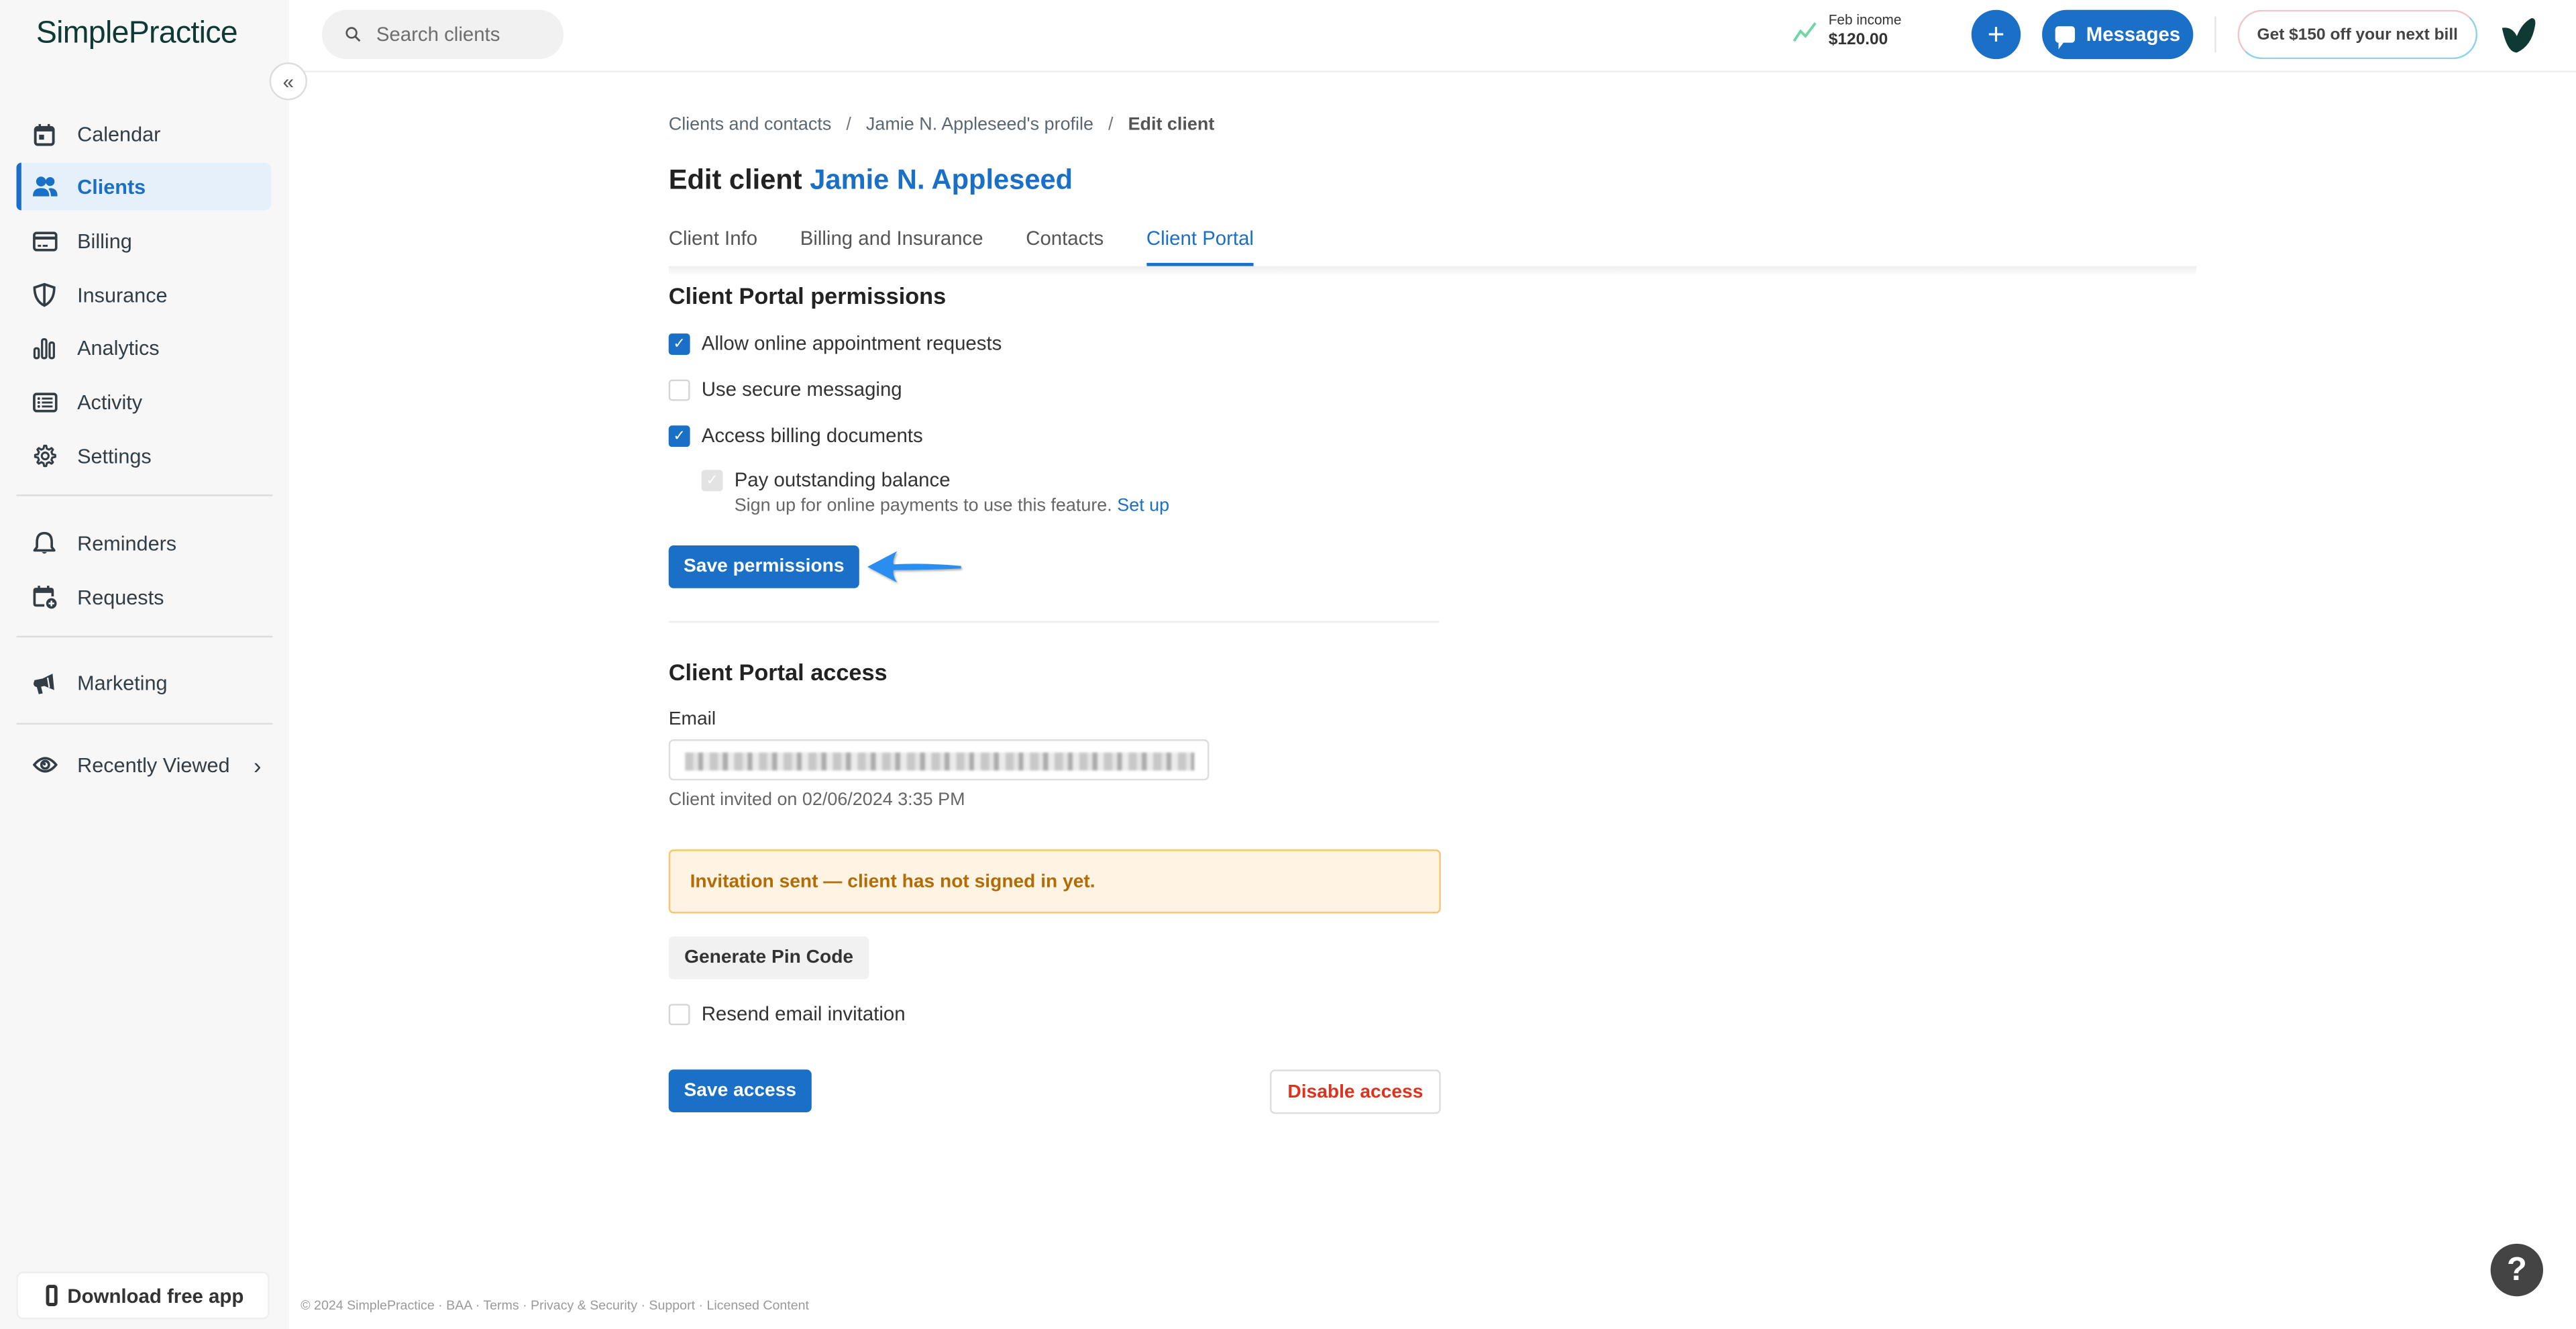 The width and height of the screenshot is (2576, 1329). I want to click on access-heading: Client Portal access, so click(778, 672).